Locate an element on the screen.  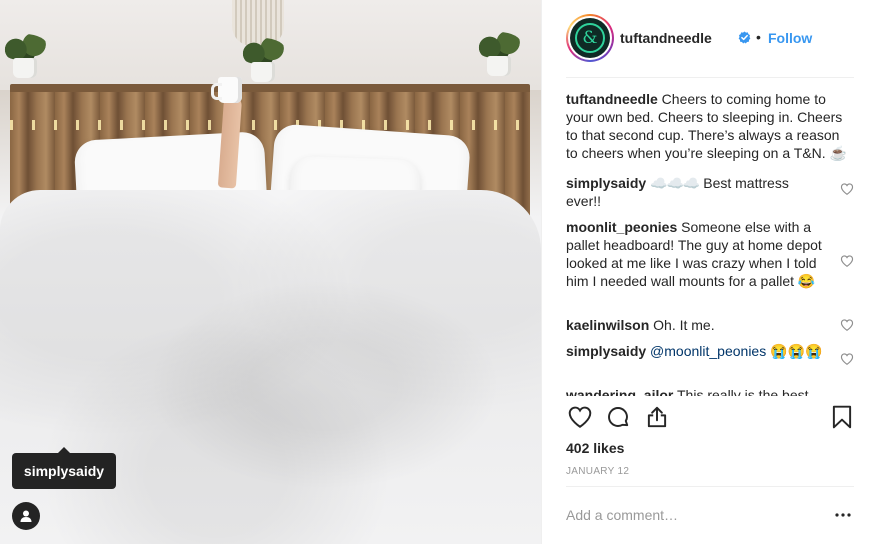
post-header: & tuftandneedle • Follow is located at coordinates (710, 39).